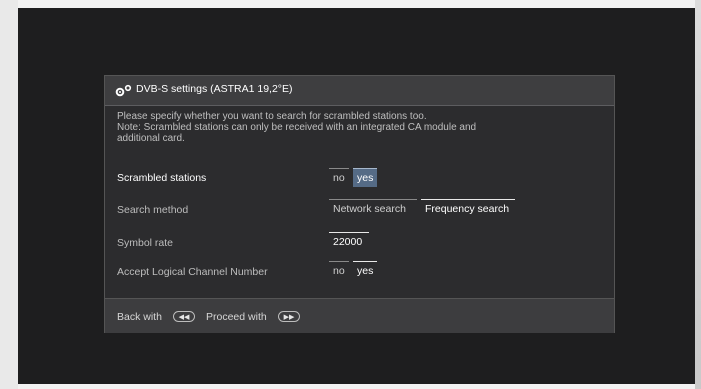 The width and height of the screenshot is (701, 389). I want to click on scrambled-yes-option: yes, so click(365, 177).